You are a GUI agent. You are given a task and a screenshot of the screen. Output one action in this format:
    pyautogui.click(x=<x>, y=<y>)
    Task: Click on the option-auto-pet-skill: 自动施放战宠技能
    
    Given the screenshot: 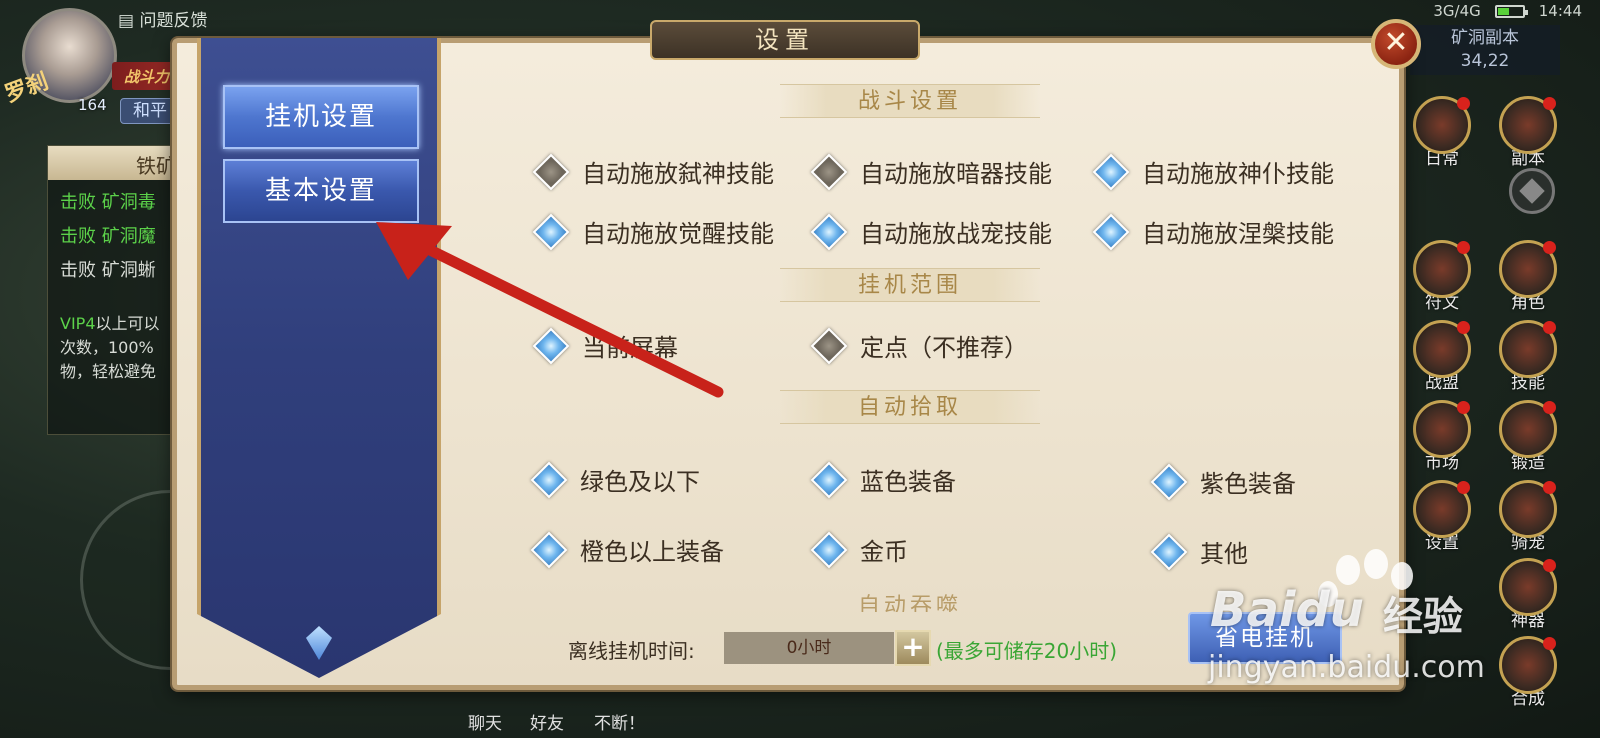 What is the action you would take?
    pyautogui.click(x=931, y=231)
    